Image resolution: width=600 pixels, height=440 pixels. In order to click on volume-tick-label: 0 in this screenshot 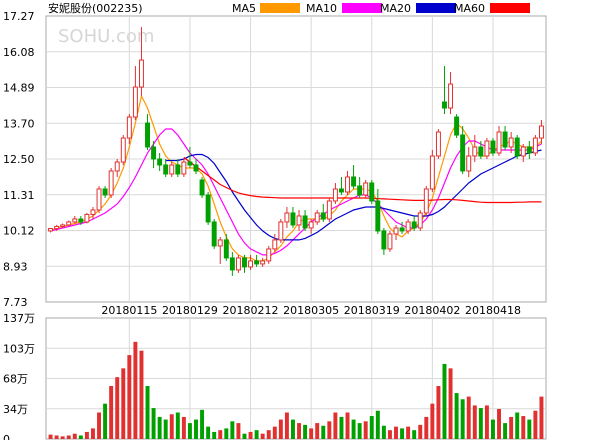, I will do `click(6, 436)`.